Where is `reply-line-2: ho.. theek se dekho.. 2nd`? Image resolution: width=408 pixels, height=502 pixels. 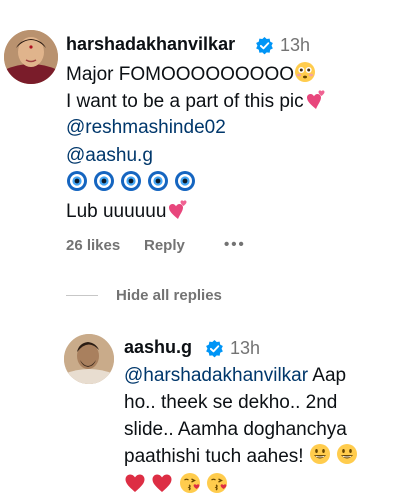 reply-line-2: ho.. theek se dekho.. 2nd is located at coordinates (231, 402).